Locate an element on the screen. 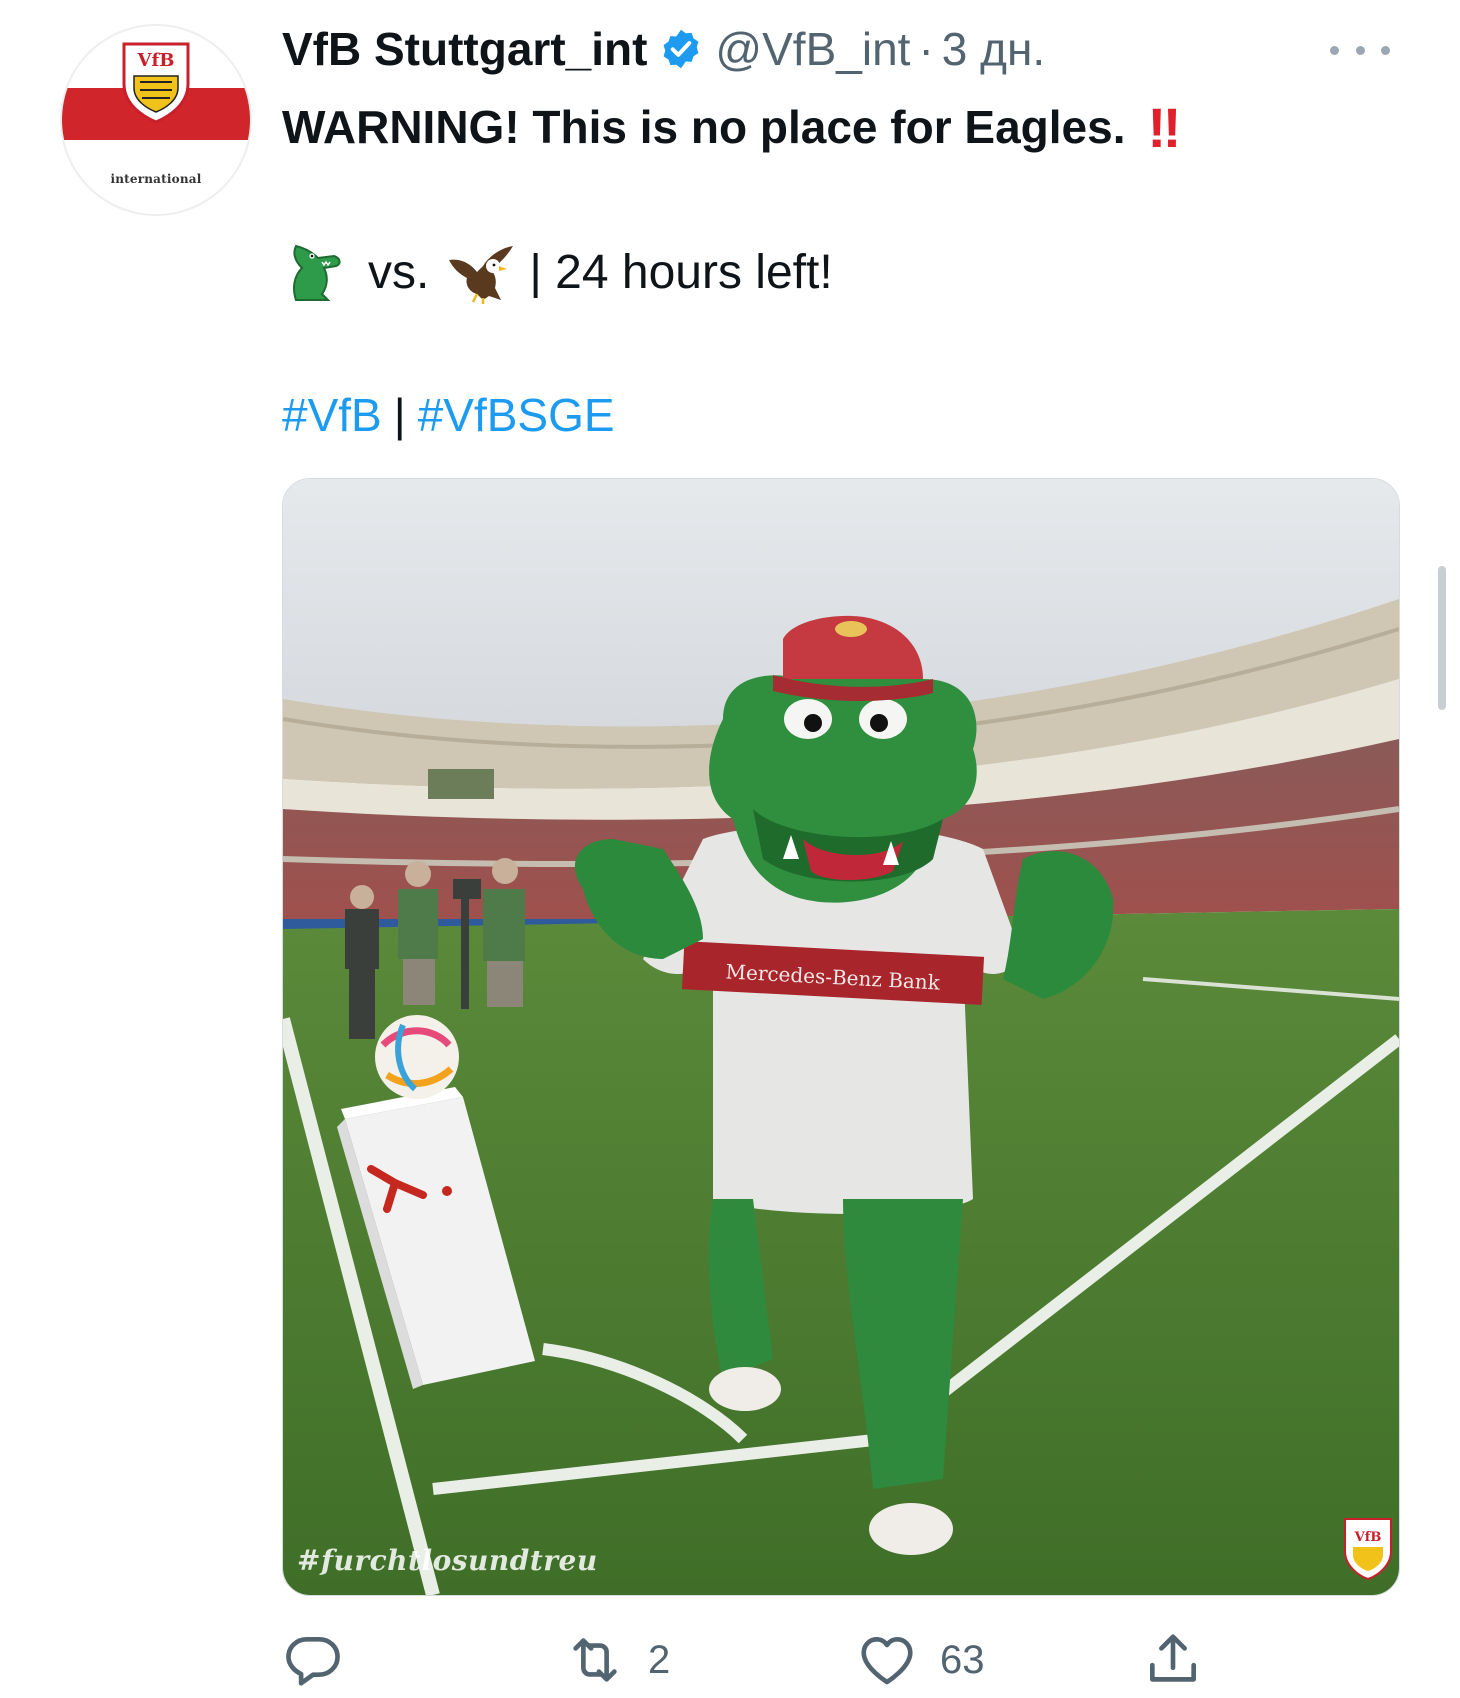 Image resolution: width=1460 pixels, height=1698 pixels. scrollbar-thumb is located at coordinates (1442, 638).